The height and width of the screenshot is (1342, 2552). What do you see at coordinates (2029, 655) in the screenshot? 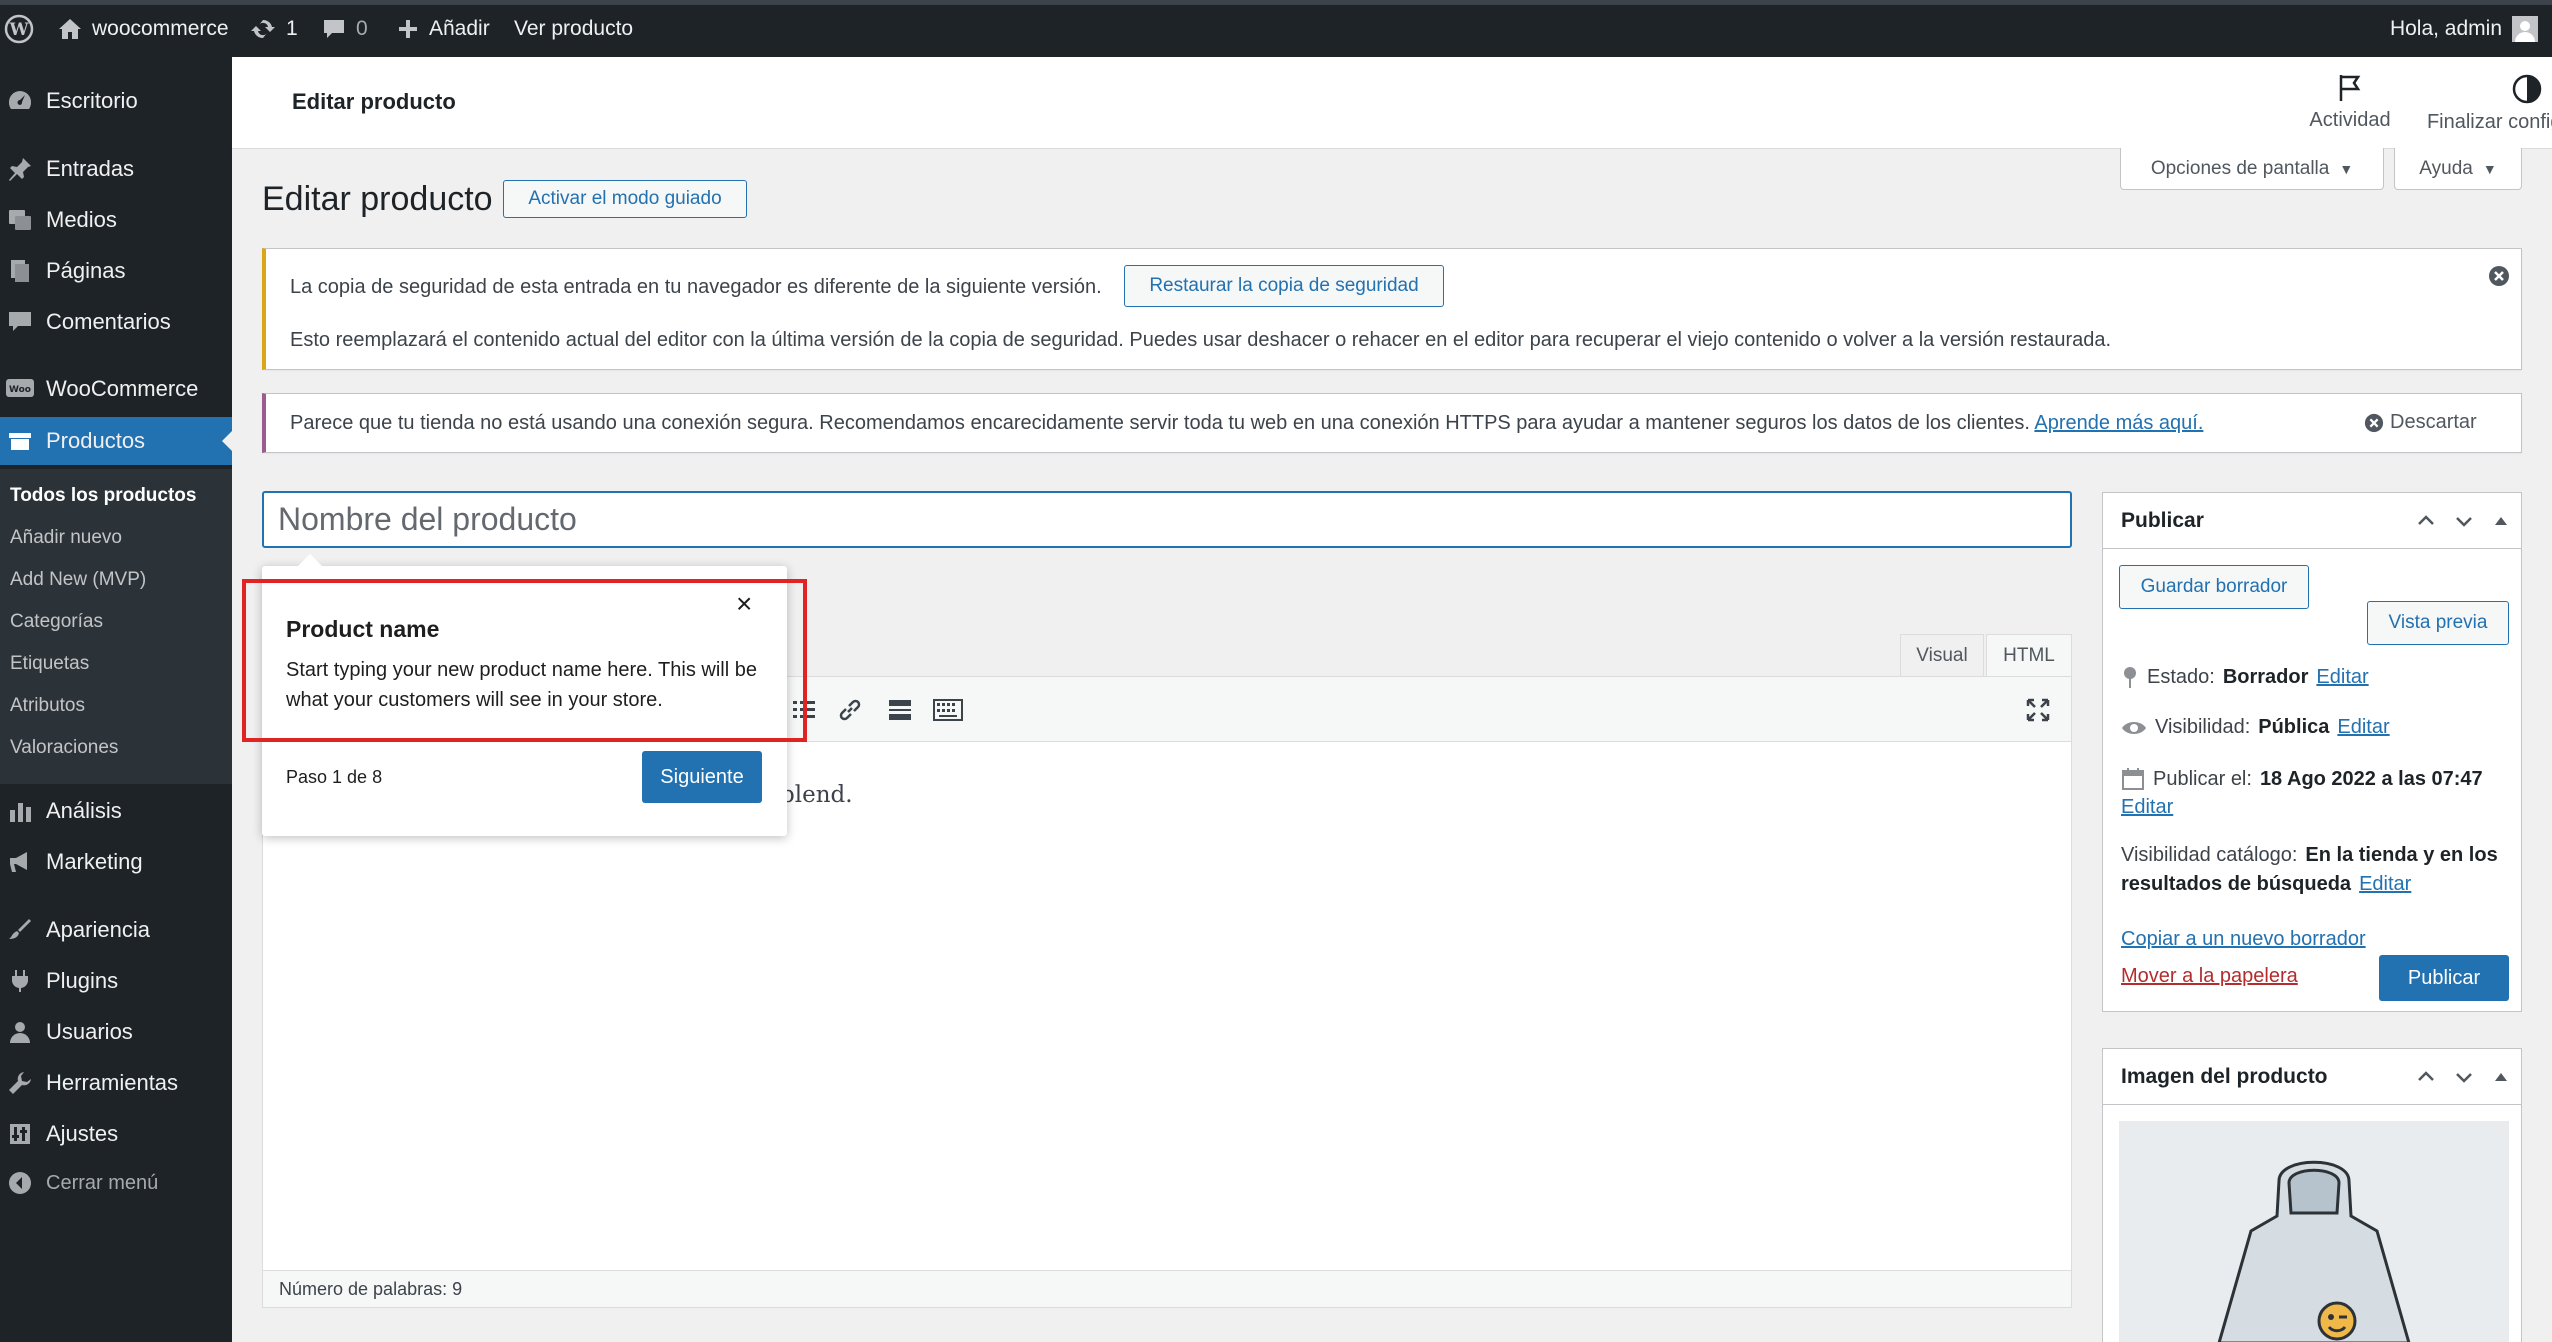
I see `tab-html: HTML` at bounding box center [2029, 655].